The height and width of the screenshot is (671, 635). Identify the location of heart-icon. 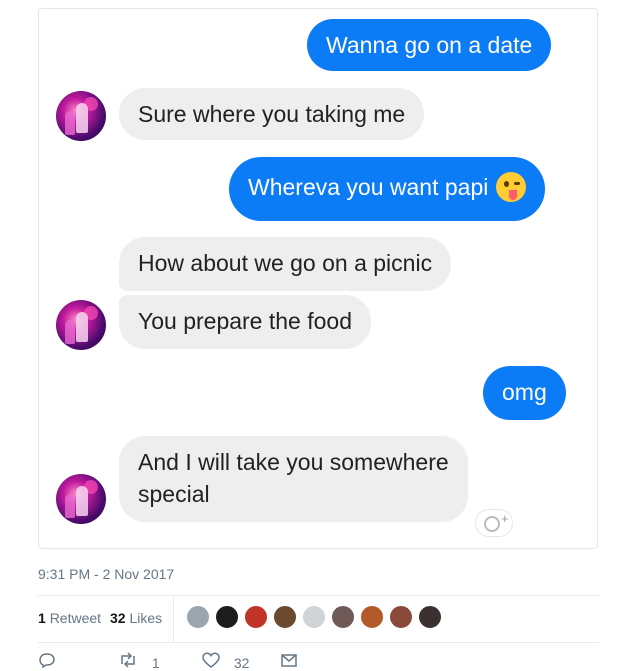
(211, 660).